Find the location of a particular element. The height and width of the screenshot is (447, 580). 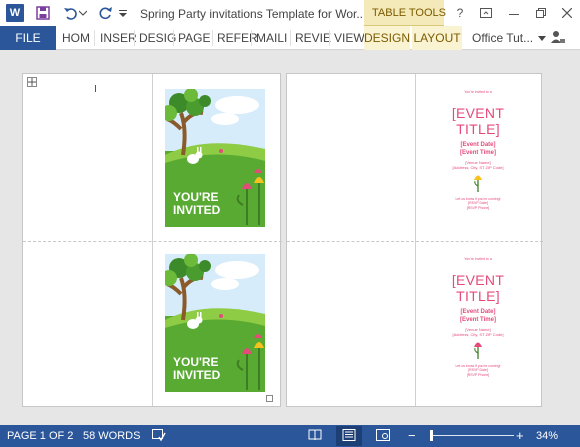

help-button: ? is located at coordinates (460, 13).